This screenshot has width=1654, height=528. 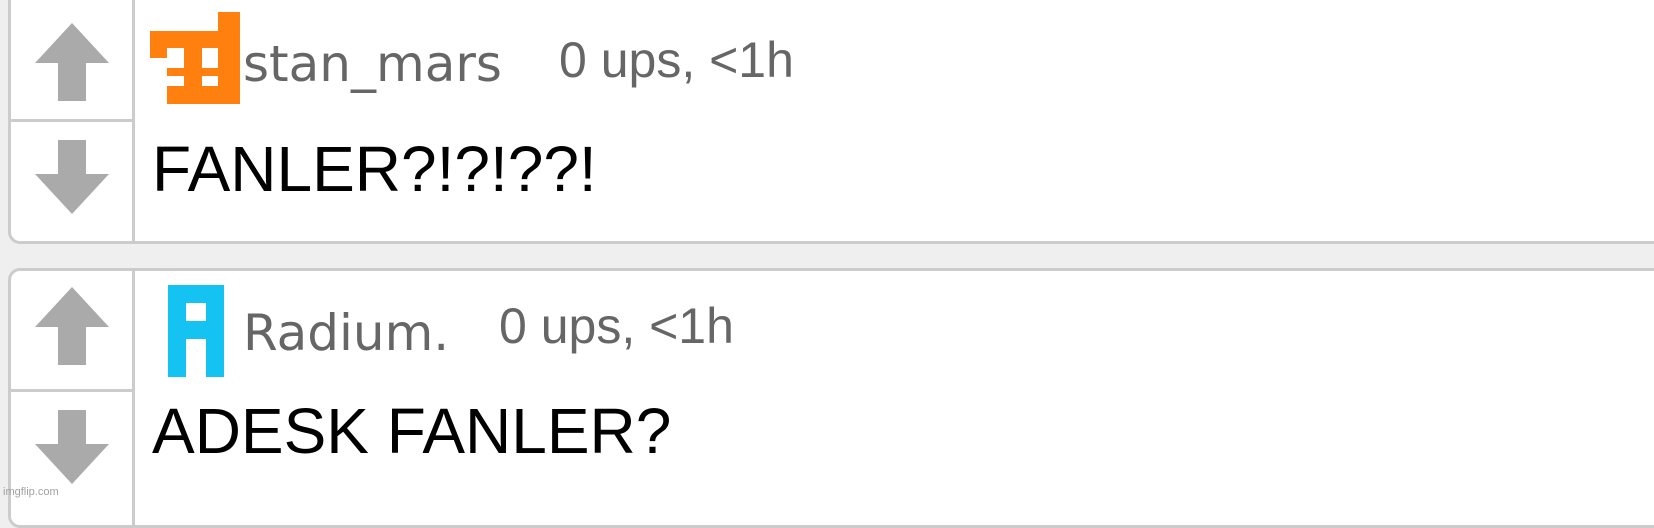 I want to click on downvote-button, so click(x=71, y=177).